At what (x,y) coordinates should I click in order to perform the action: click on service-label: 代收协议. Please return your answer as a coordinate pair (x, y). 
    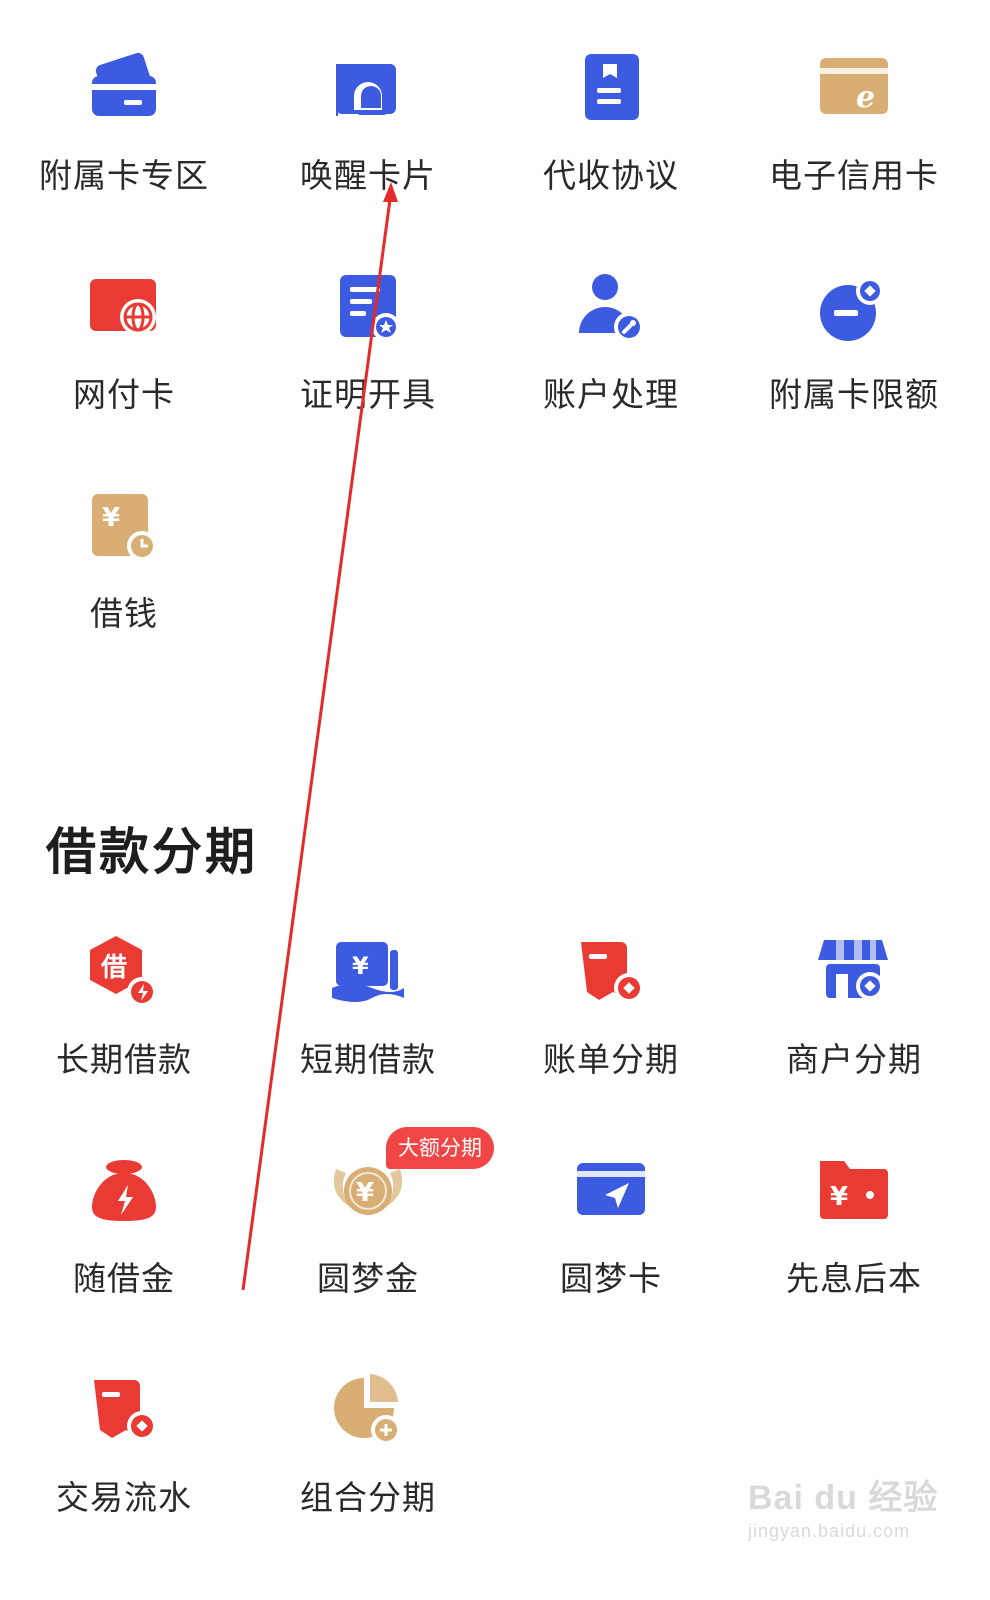
    Looking at the image, I should click on (611, 175).